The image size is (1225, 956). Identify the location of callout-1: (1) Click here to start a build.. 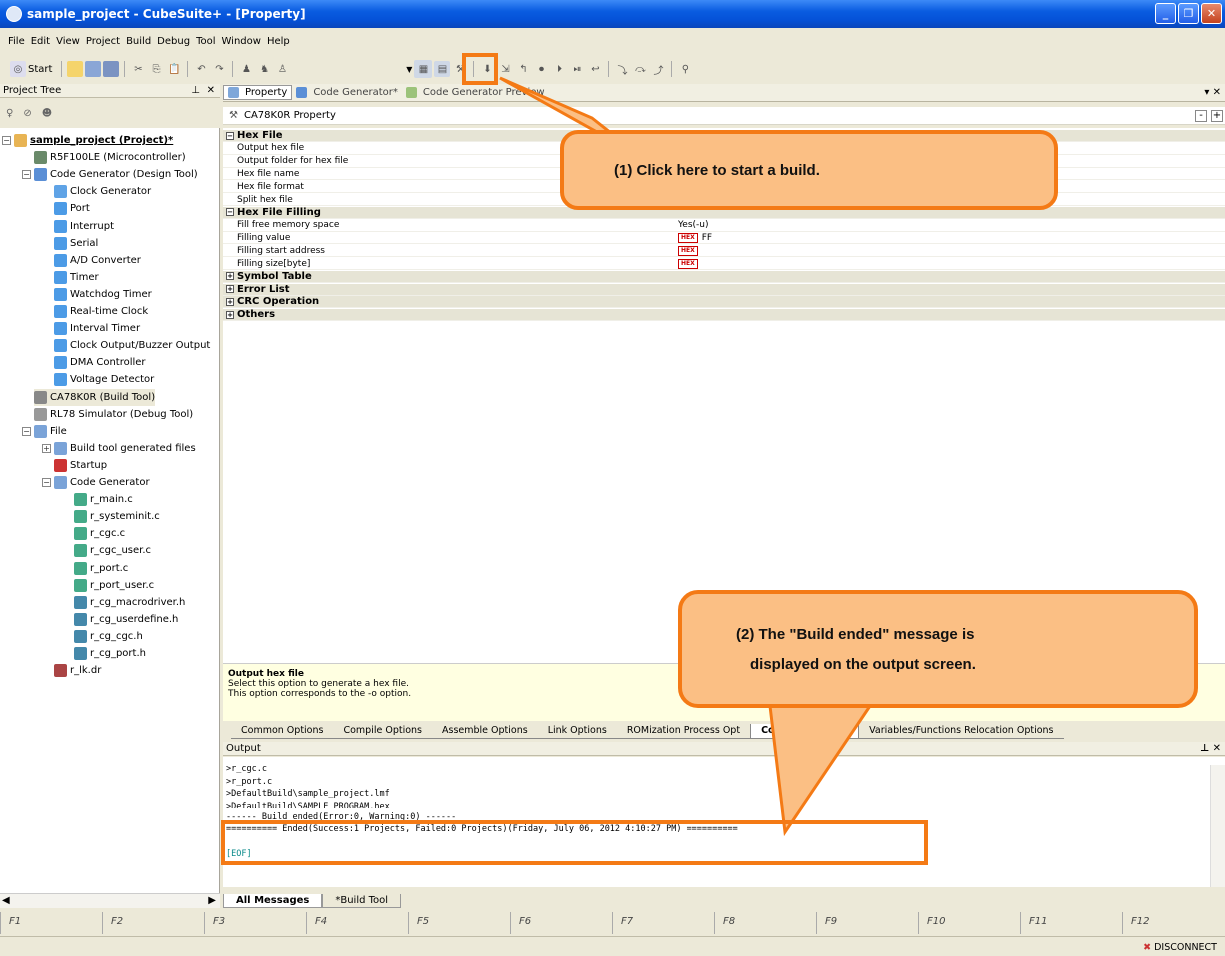
(809, 170).